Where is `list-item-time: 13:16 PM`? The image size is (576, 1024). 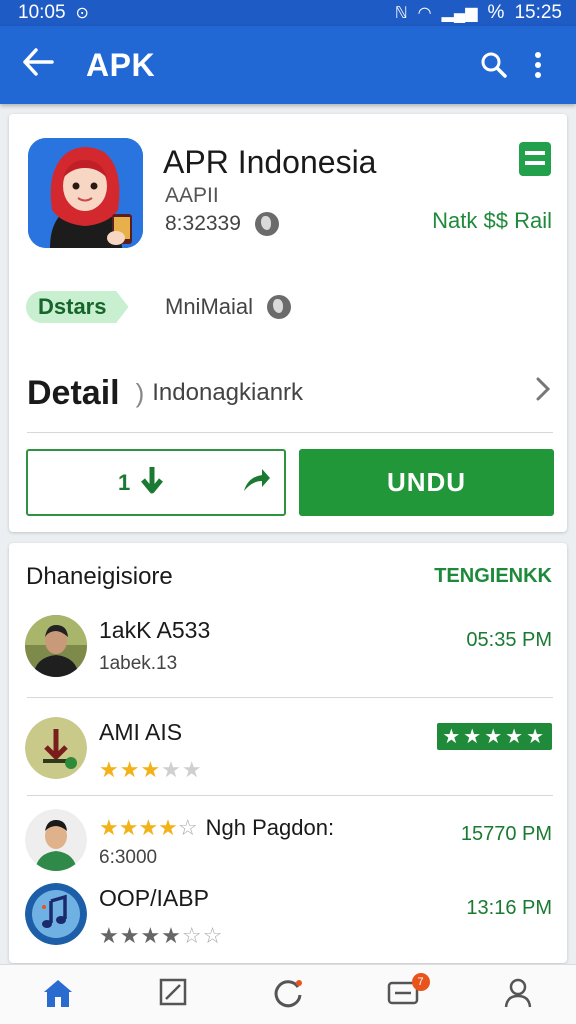 list-item-time: 13:16 PM is located at coordinates (509, 908).